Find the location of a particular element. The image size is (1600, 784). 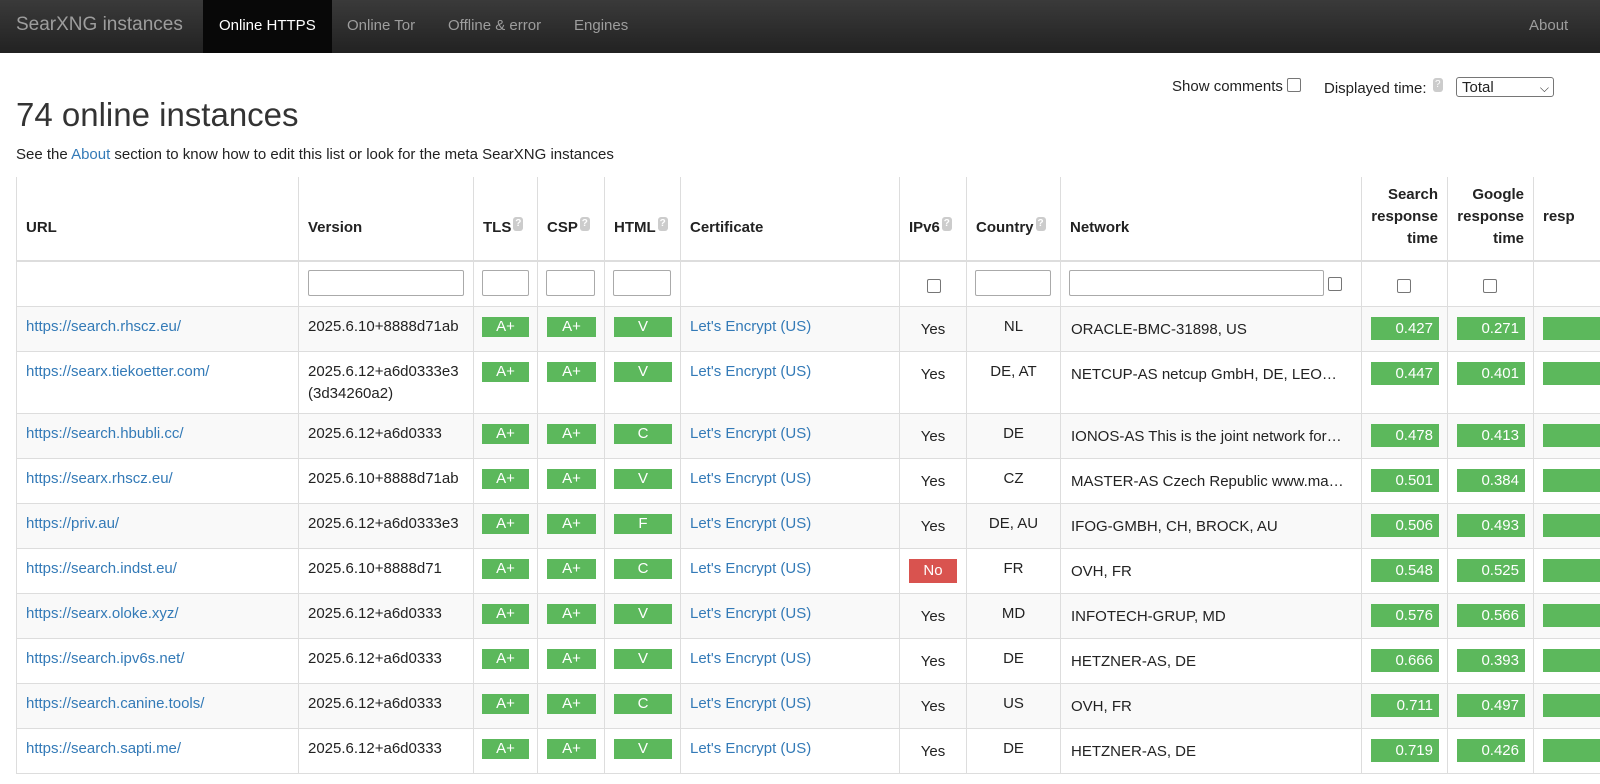

column-header-search-response-time: Search response time is located at coordinates (1405, 219).